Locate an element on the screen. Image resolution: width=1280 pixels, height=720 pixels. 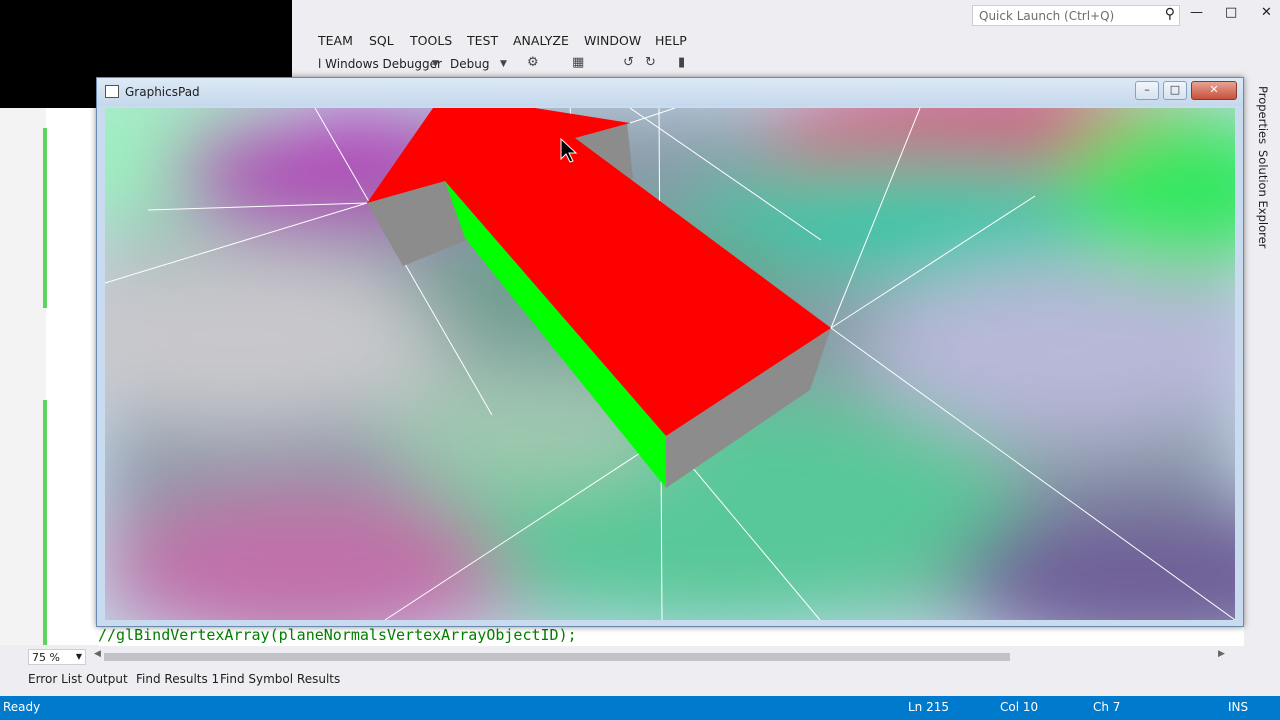
maximize-button: □ is located at coordinates (1175, 90).